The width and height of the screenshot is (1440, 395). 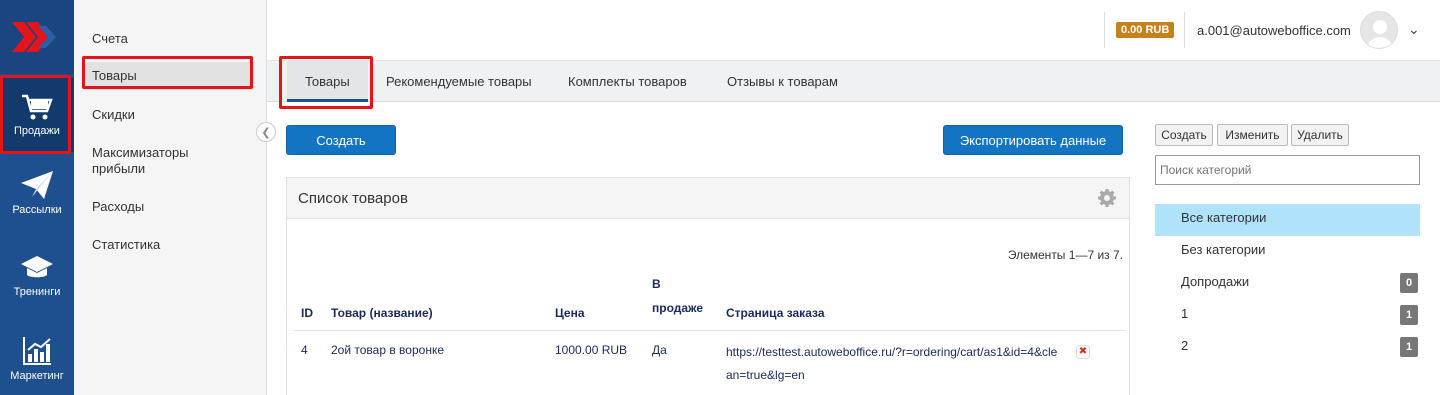 What do you see at coordinates (1185, 313) in the screenshot?
I see `category-label: 1` at bounding box center [1185, 313].